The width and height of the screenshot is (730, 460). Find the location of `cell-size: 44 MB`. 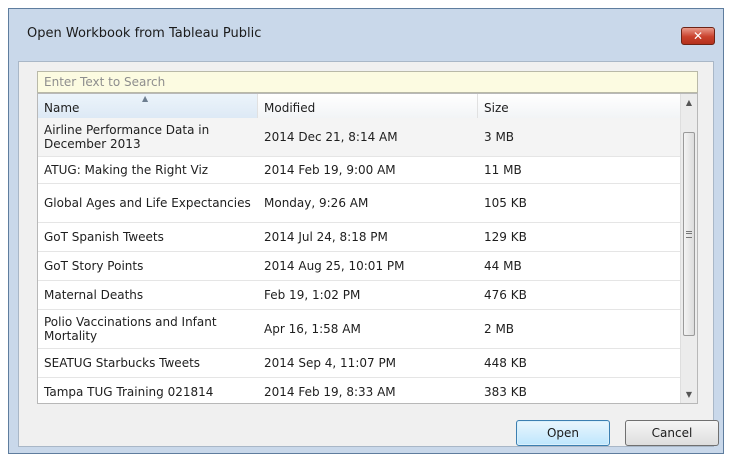

cell-size: 44 MB is located at coordinates (503, 266).